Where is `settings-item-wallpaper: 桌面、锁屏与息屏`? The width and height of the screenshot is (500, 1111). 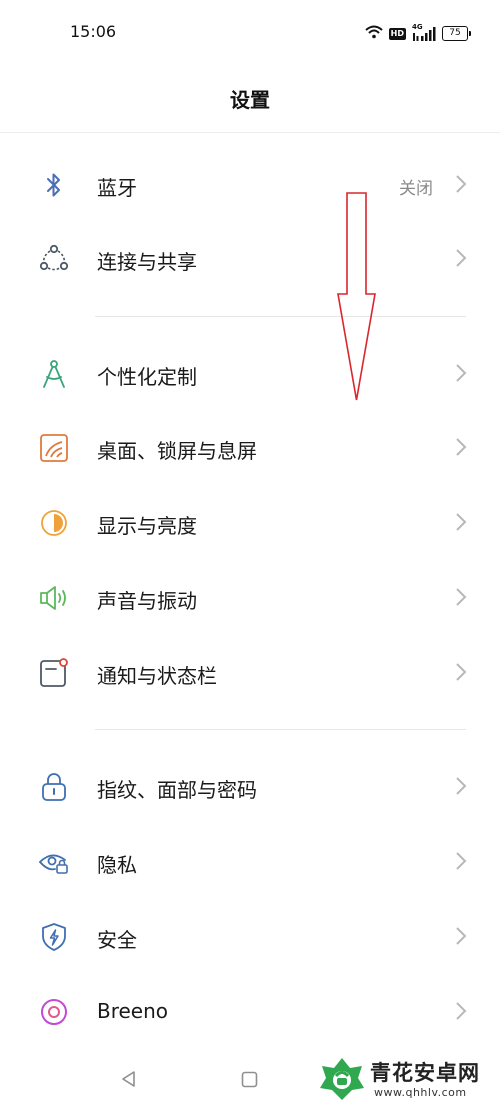
settings-item-wallpaper: 桌面、锁屏与息屏 is located at coordinates (250, 448).